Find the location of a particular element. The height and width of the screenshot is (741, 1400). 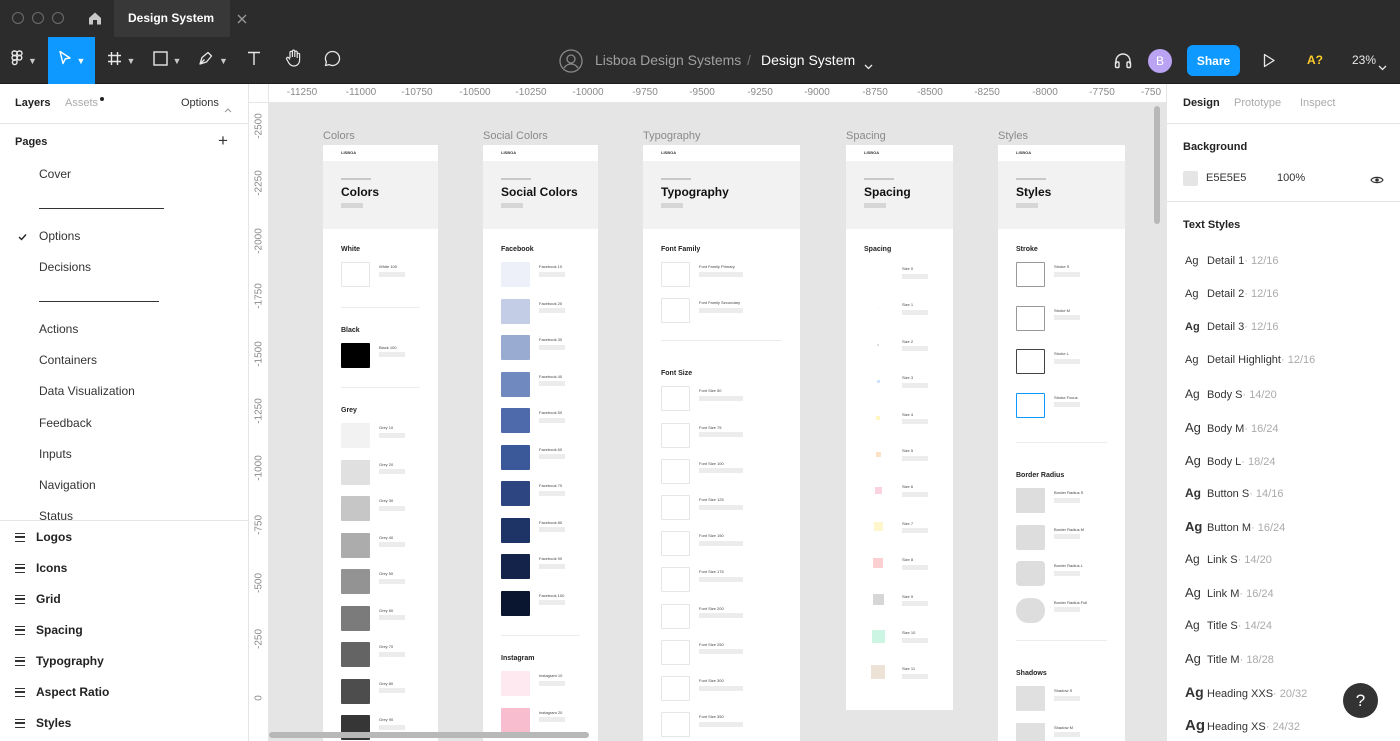

user-avatar: B is located at coordinates (1160, 61).